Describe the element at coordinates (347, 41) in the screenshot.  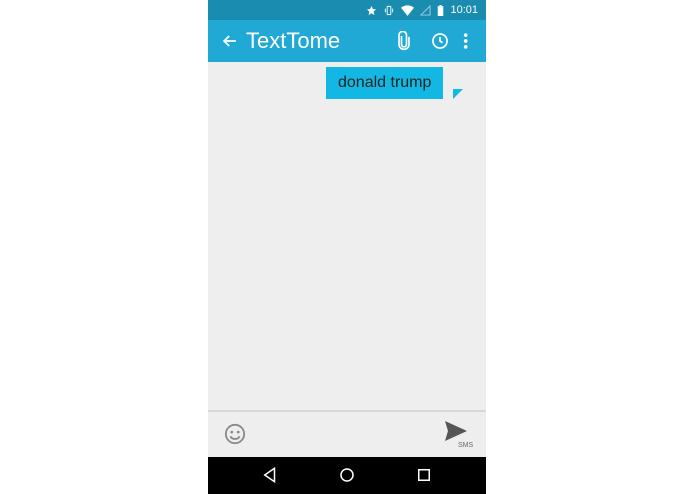
I see `app-bar: TextTome` at that location.